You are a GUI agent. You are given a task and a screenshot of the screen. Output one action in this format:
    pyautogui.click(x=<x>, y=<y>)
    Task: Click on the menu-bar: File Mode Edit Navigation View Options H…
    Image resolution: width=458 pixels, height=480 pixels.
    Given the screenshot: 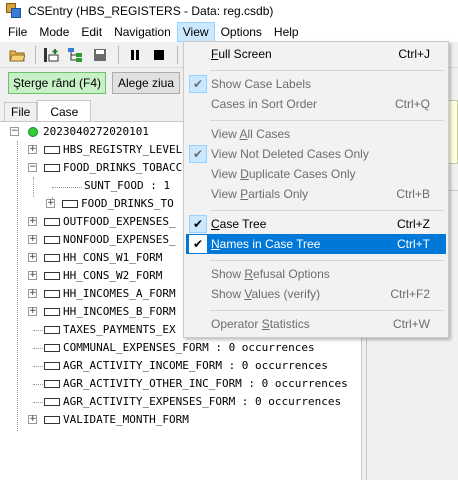 What is the action you would take?
    pyautogui.click(x=229, y=32)
    